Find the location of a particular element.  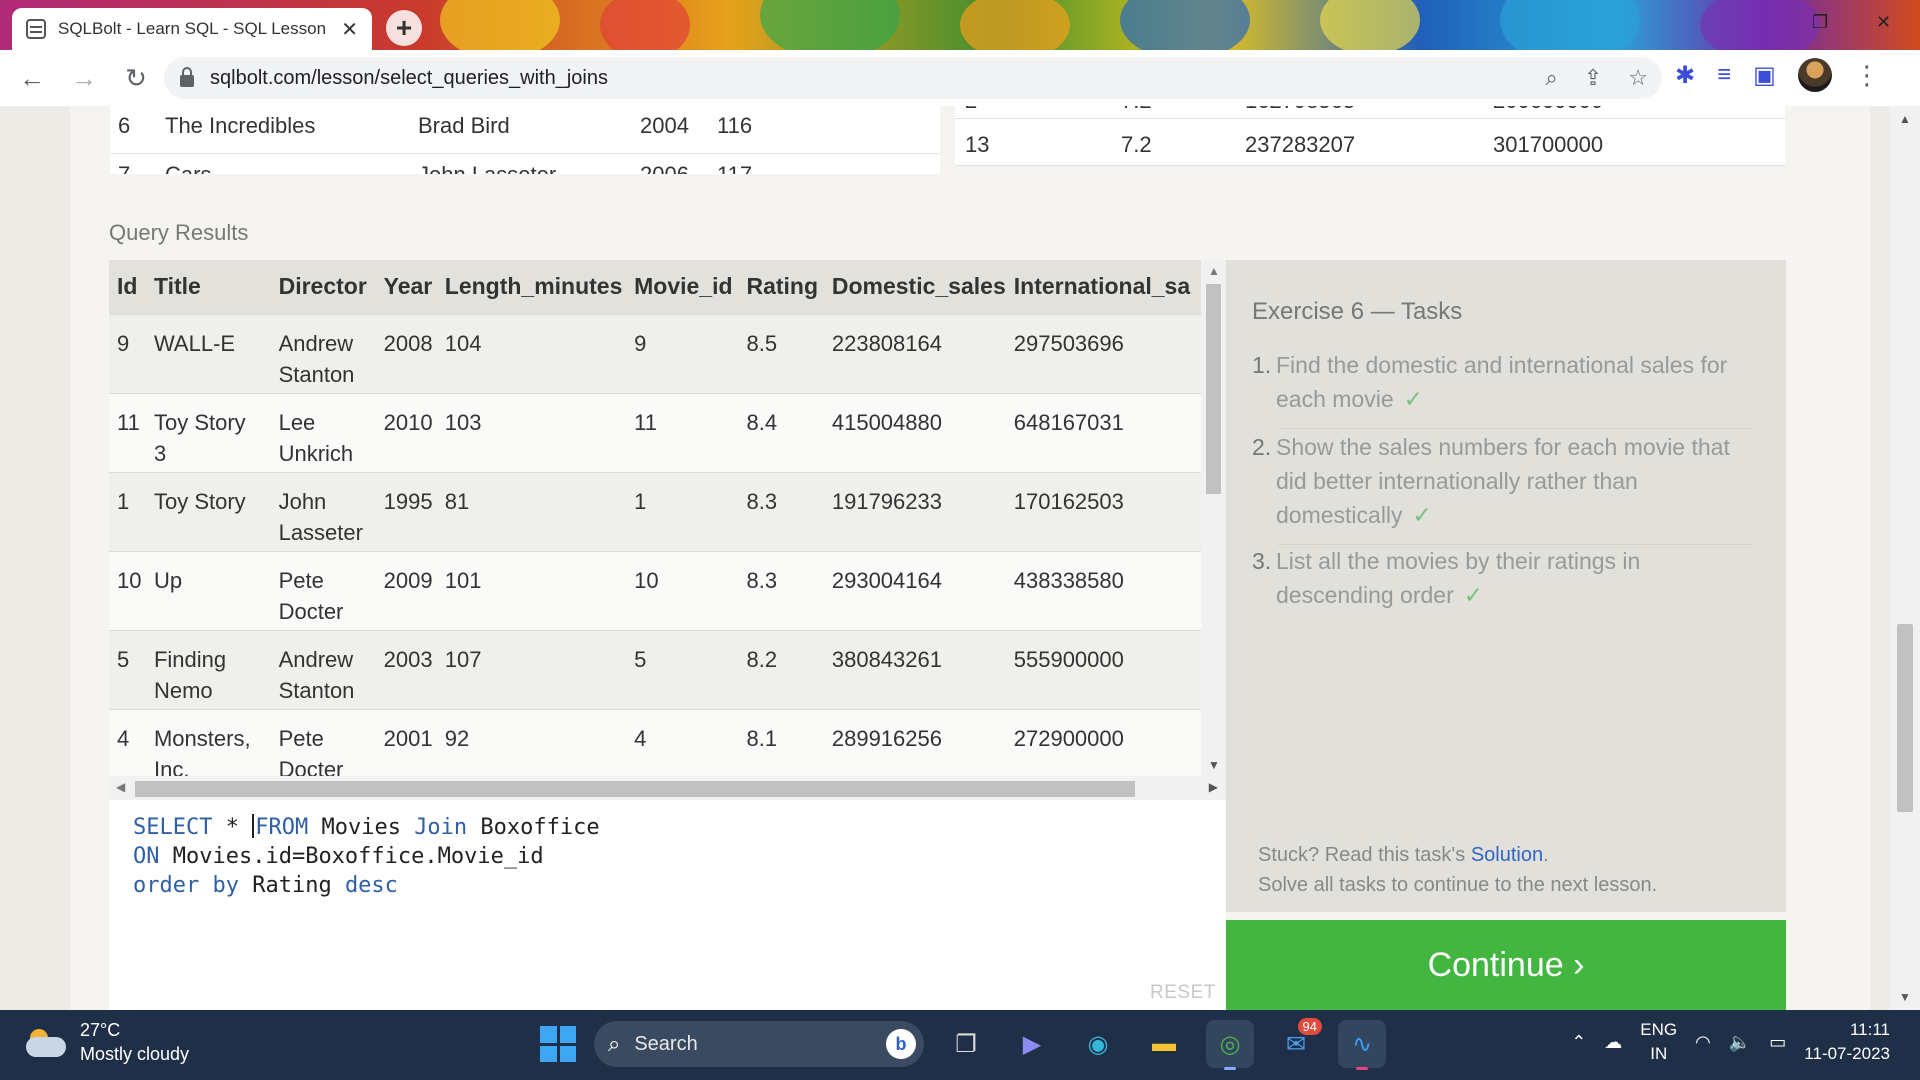

code-text: * is located at coordinates (232, 827).